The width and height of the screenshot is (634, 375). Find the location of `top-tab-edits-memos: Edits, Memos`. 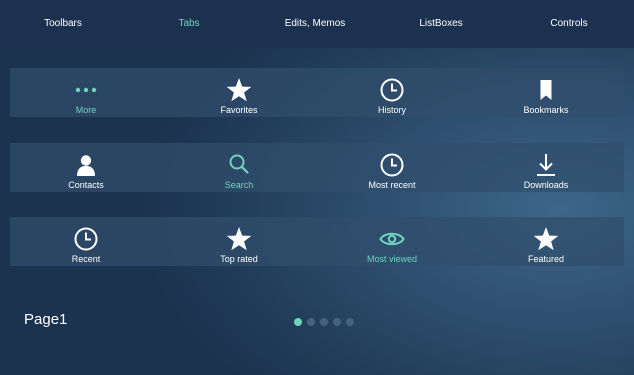

top-tab-edits-memos: Edits, Memos is located at coordinates (315, 24).